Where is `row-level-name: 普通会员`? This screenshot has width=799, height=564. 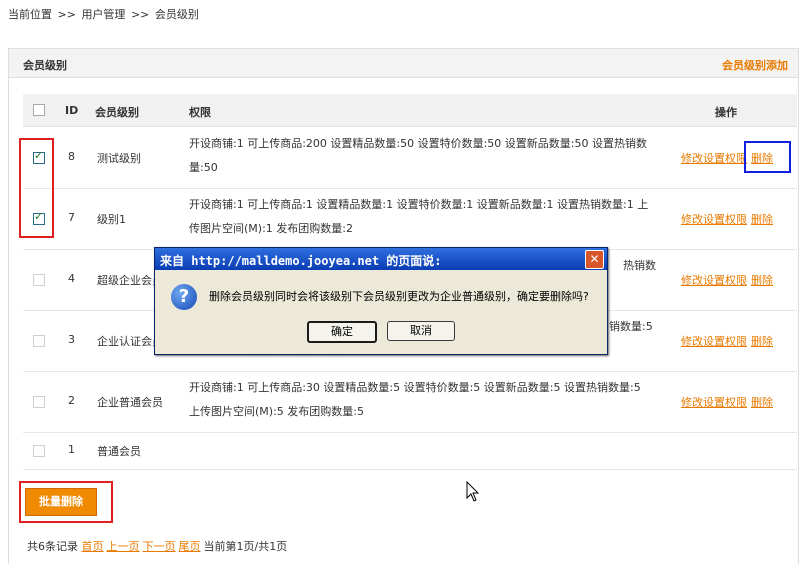 row-level-name: 普通会员 is located at coordinates (119, 451).